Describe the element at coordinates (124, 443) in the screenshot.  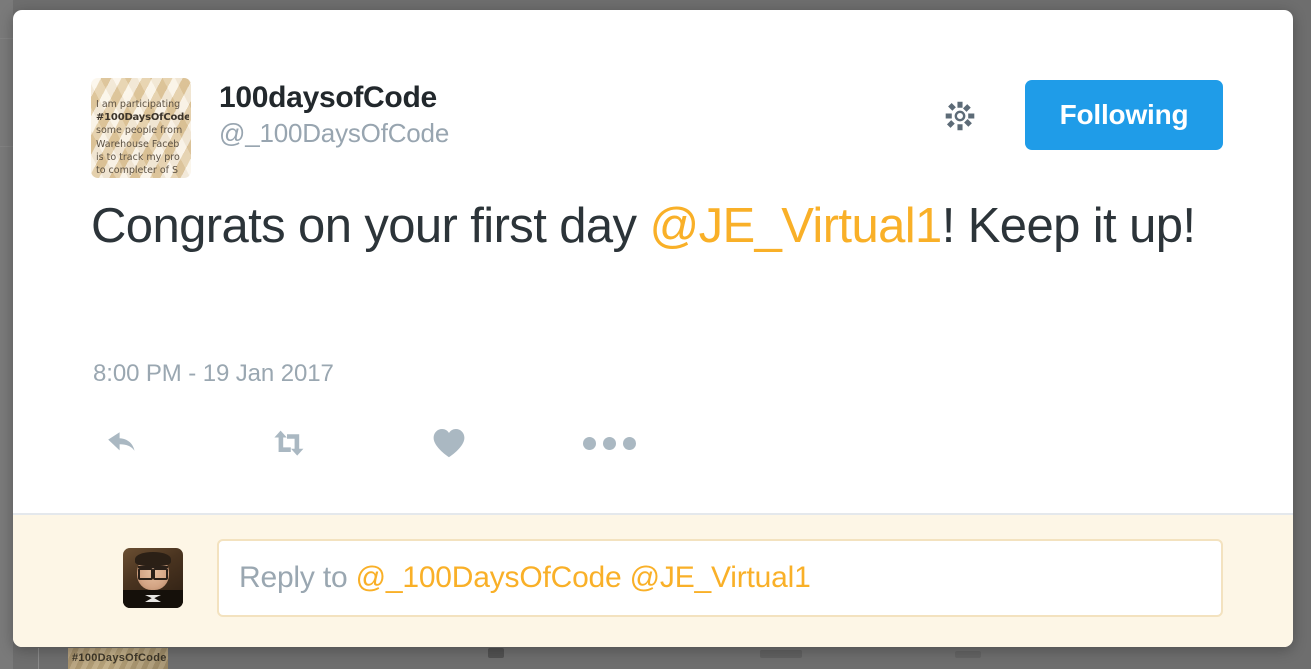
I see `reply-icon` at that location.